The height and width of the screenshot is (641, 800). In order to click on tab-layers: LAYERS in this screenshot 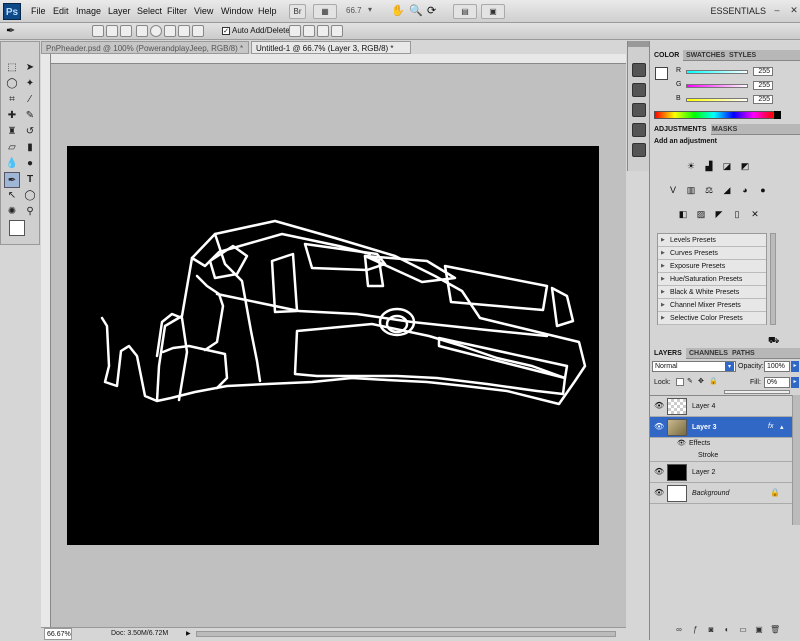, I will do `click(668, 353)`.